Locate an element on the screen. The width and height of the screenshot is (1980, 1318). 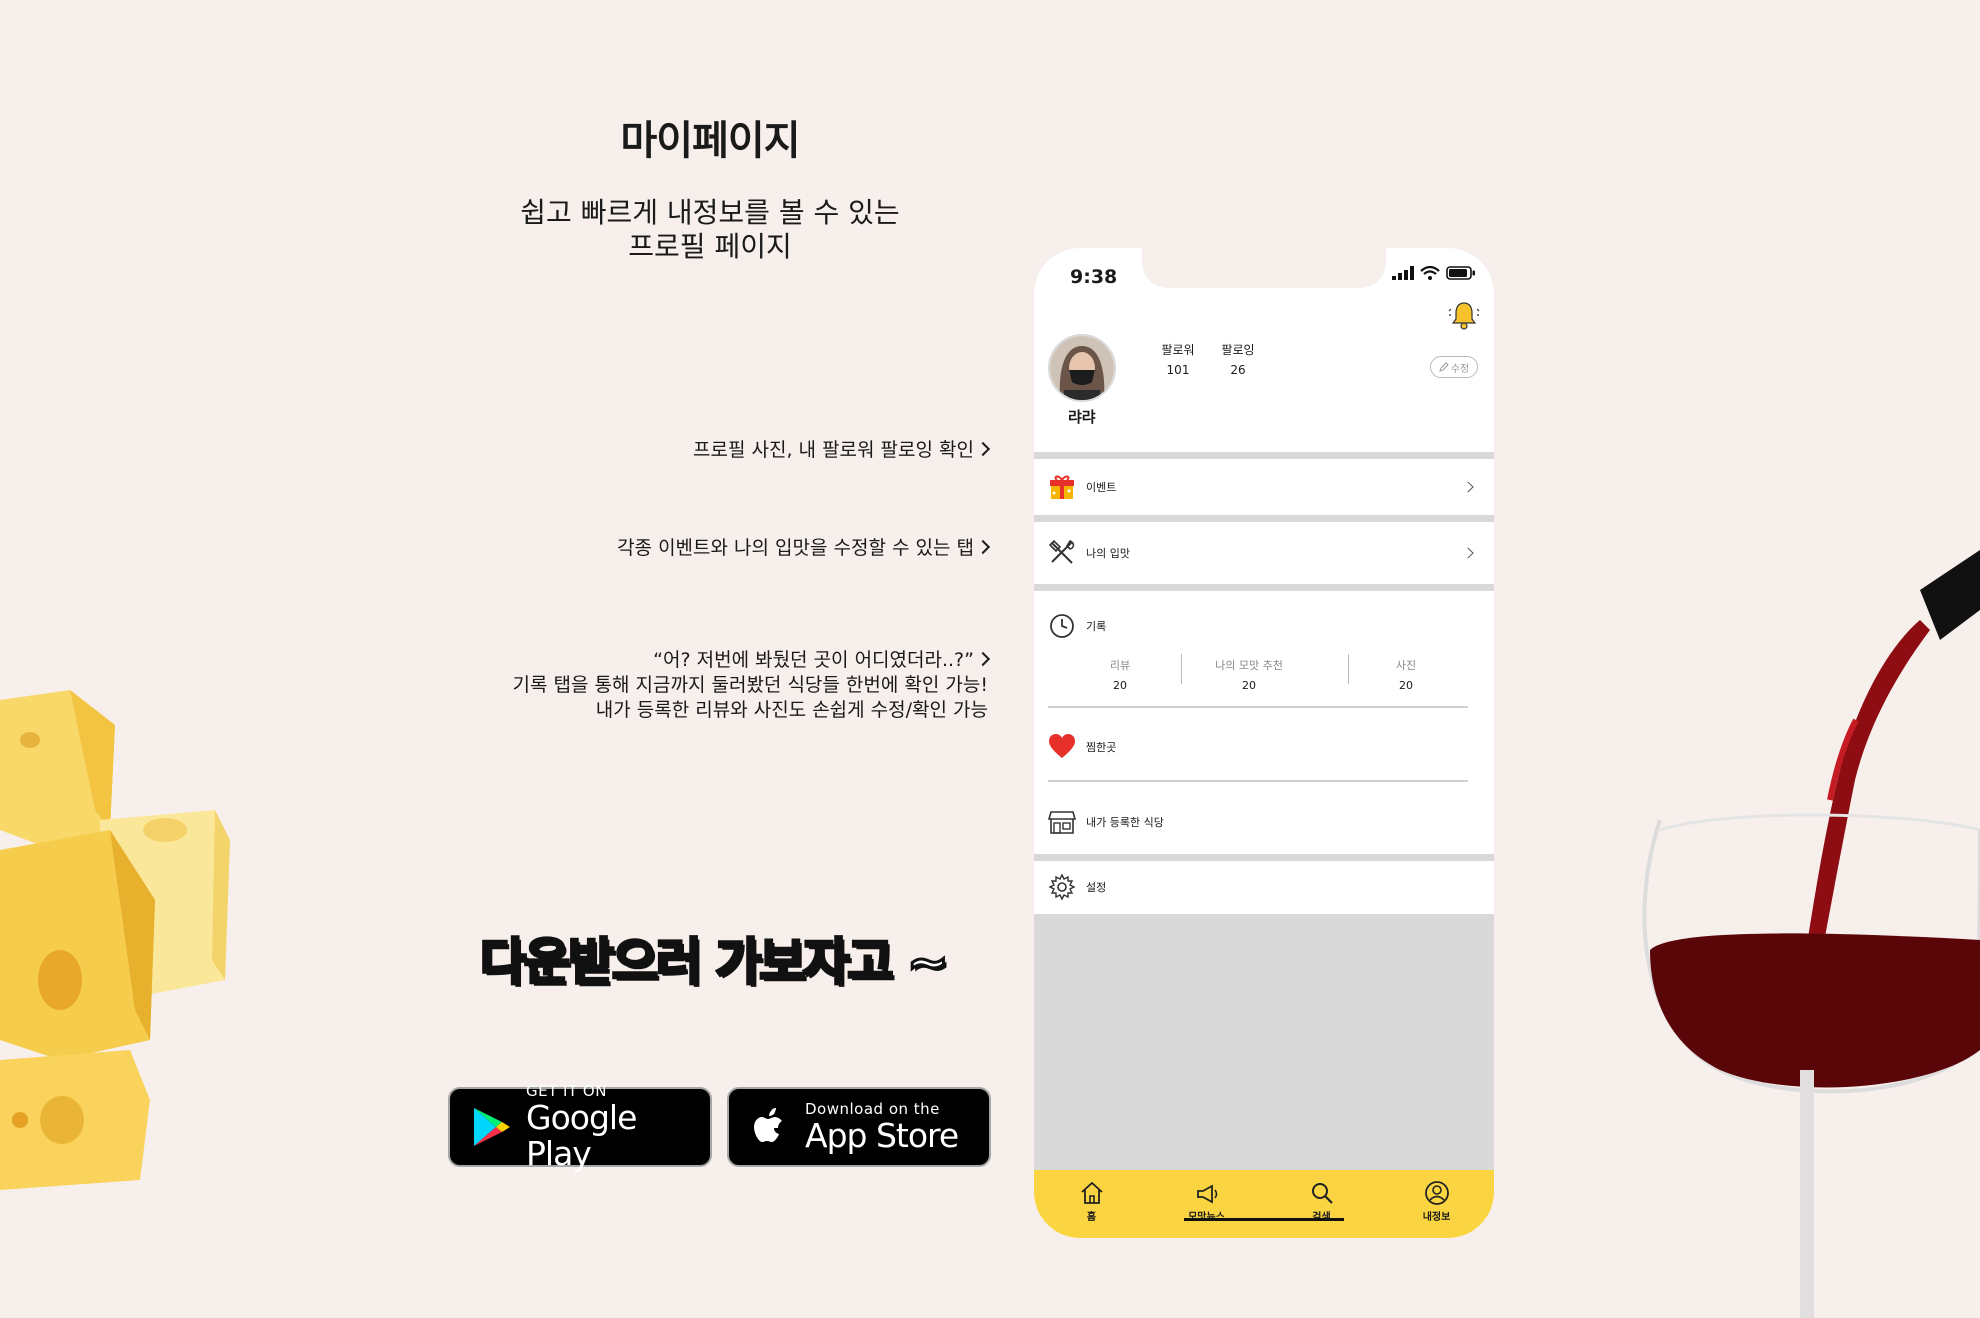
megaphone-icon is located at coordinates (1206, 1194).